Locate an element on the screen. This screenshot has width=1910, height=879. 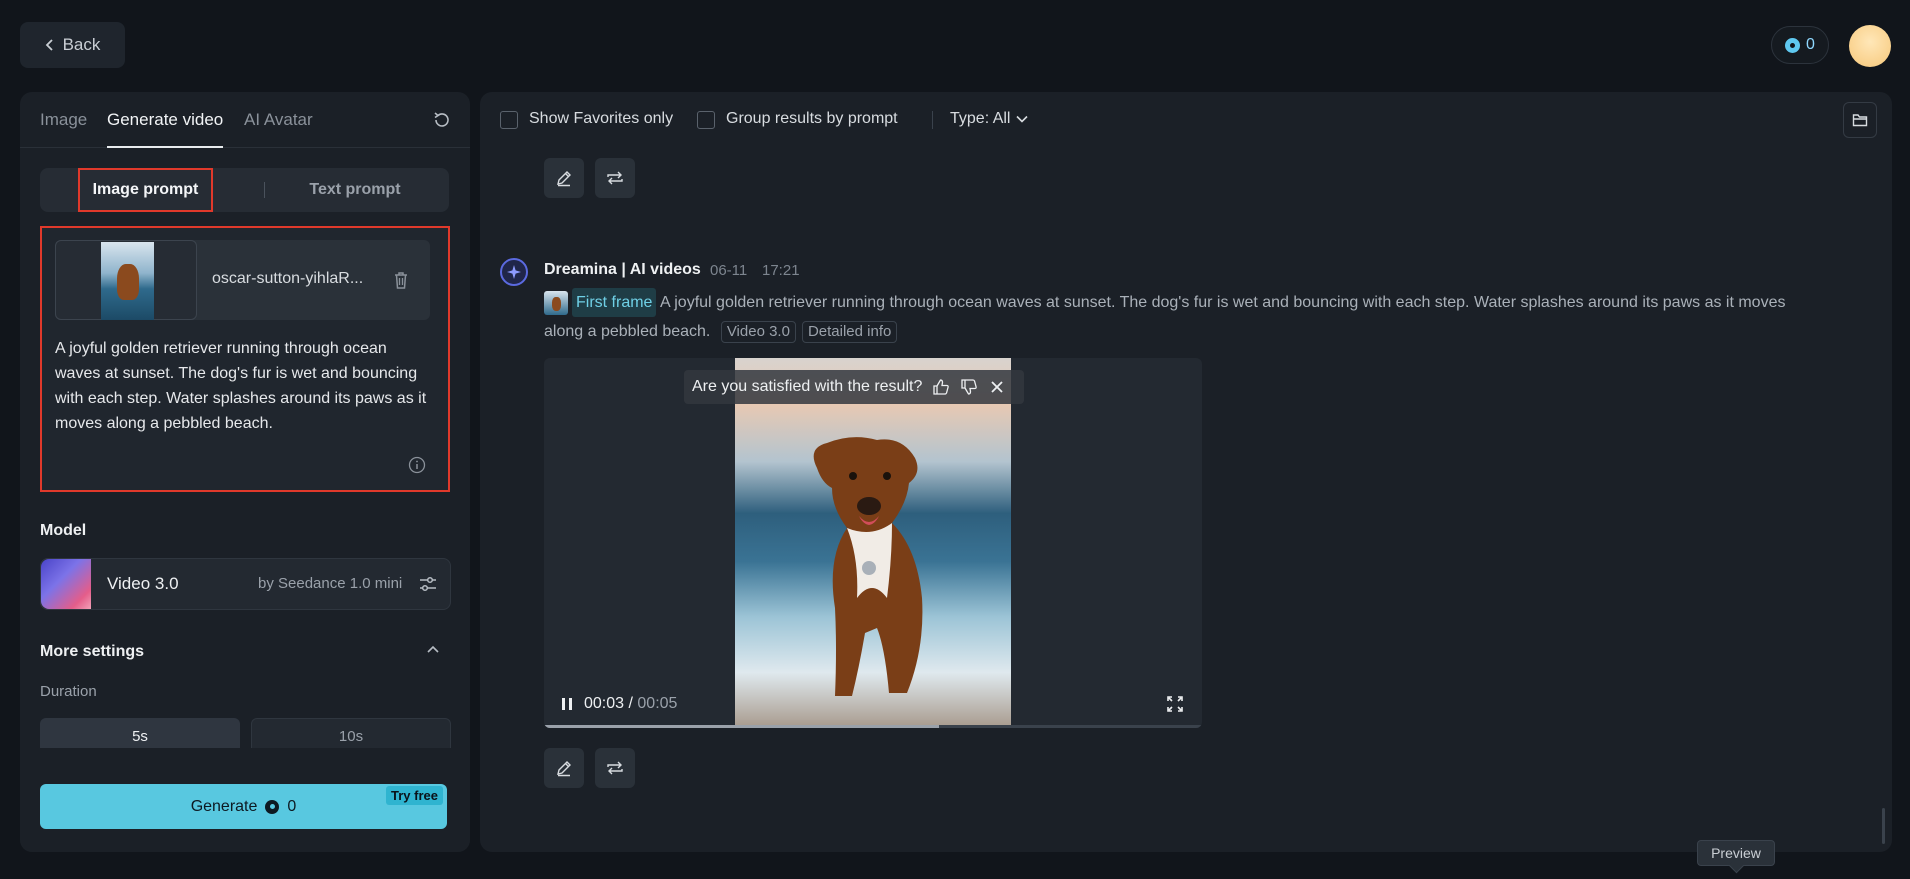
text-prompt-option: Text prompt is located at coordinates (355, 190).